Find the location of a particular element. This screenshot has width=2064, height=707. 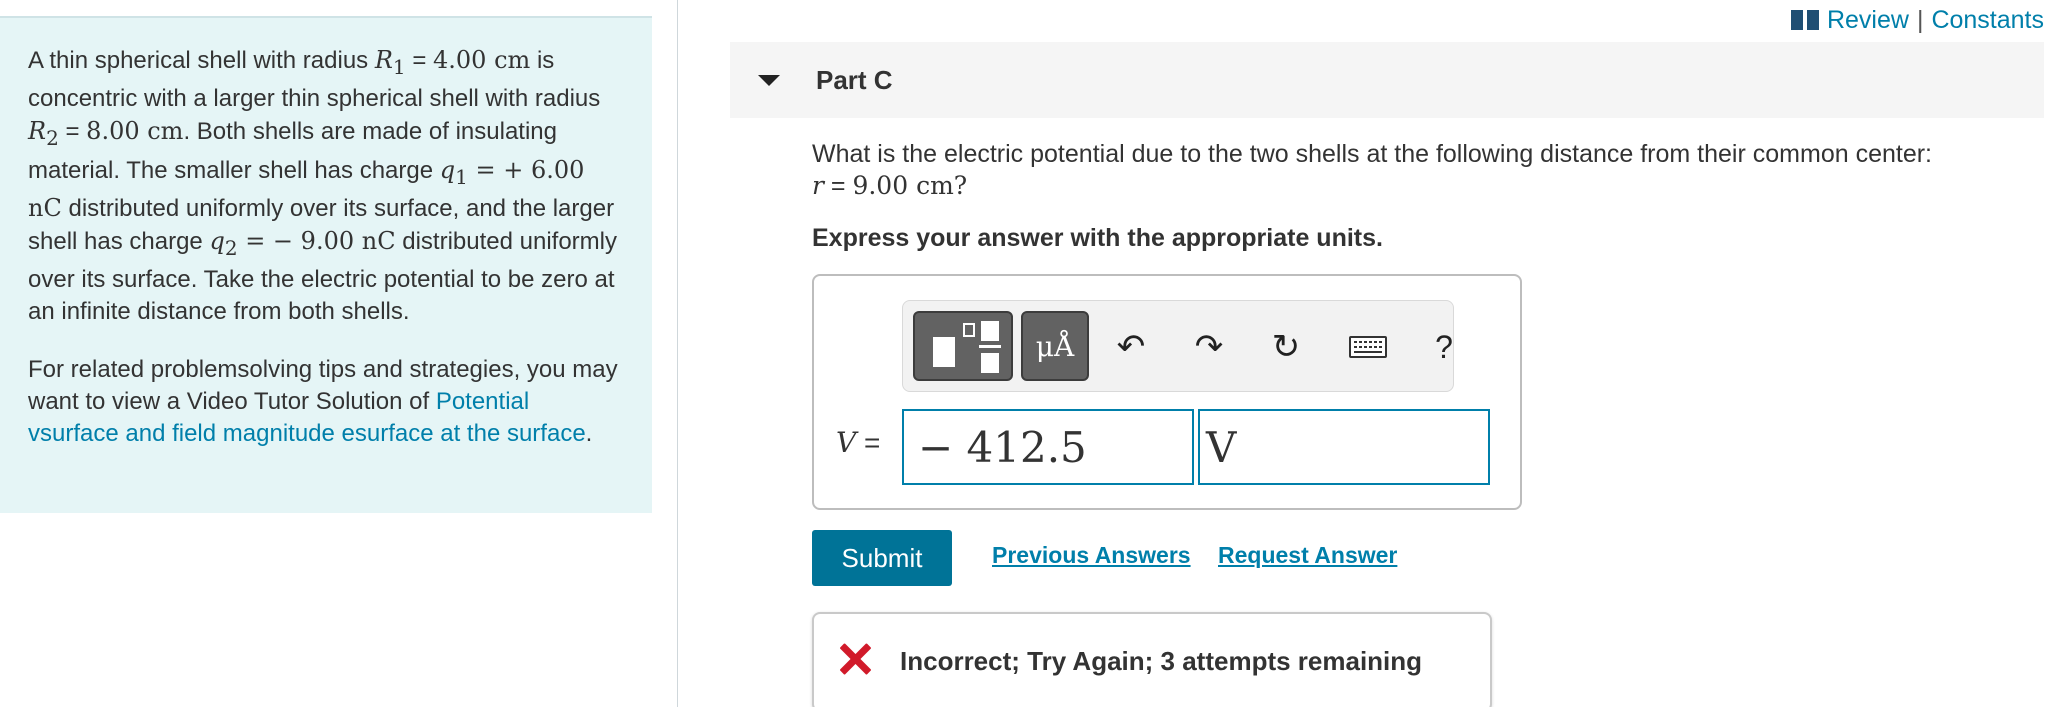

constants-link: Constants is located at coordinates (1987, 20).